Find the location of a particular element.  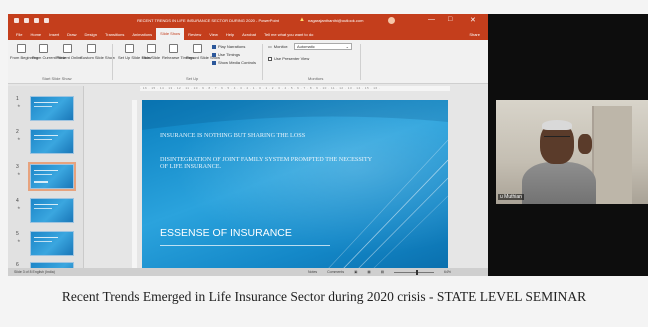

tab-transitions: Transitions is located at coordinates (114, 34).